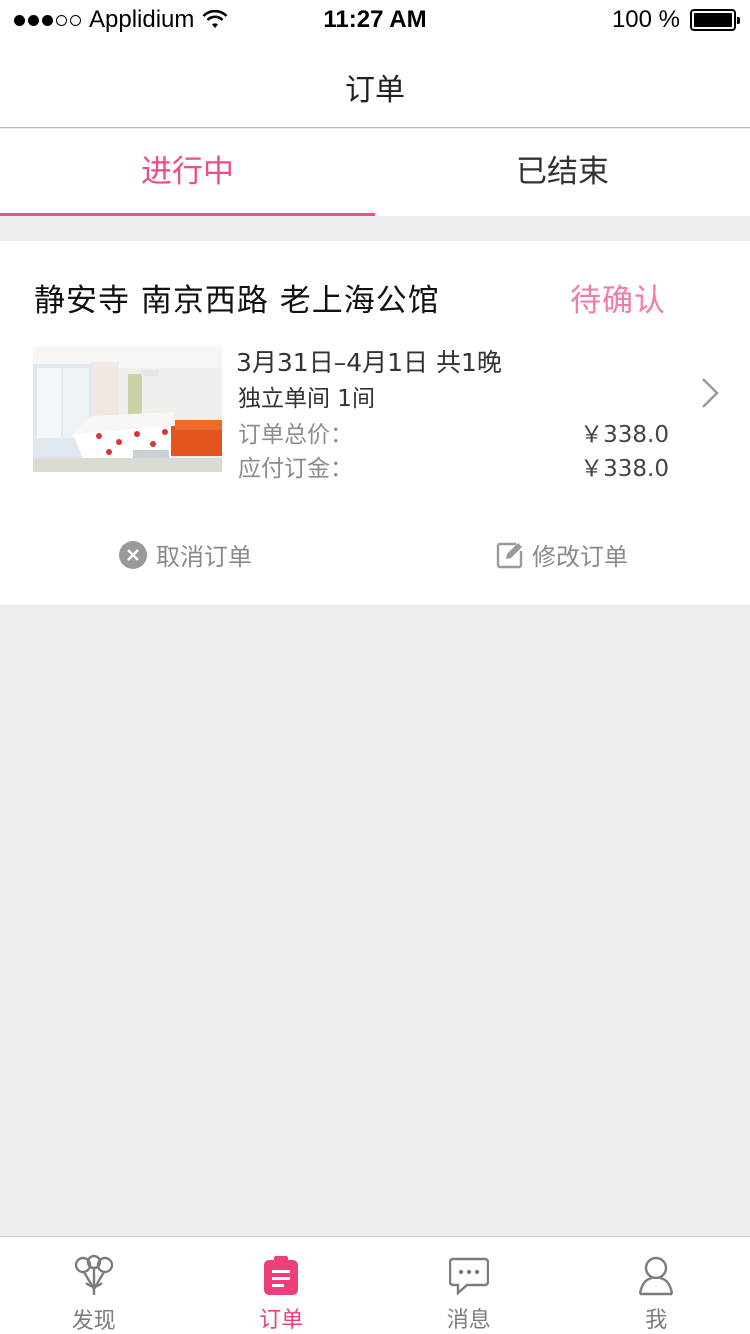 Image resolution: width=750 pixels, height=1334 pixels. Describe the element at coordinates (127, 409) in the screenshot. I see `room-photo` at that location.